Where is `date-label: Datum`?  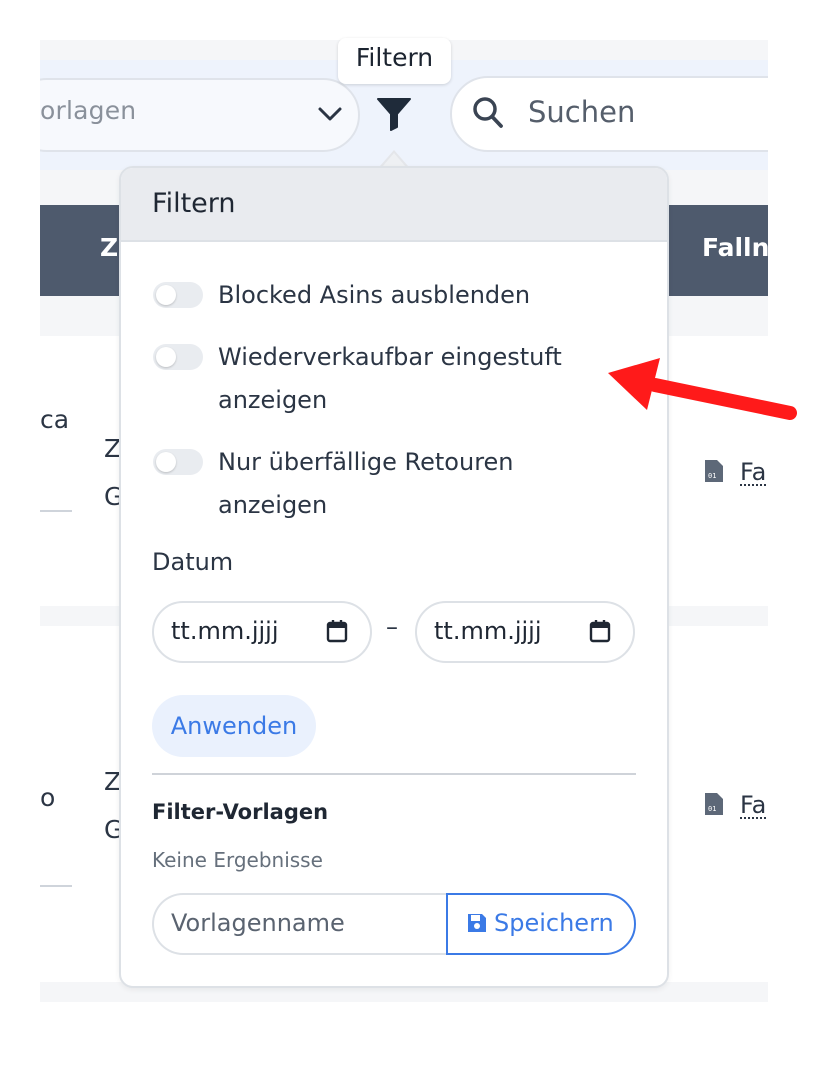 date-label: Datum is located at coordinates (193, 562).